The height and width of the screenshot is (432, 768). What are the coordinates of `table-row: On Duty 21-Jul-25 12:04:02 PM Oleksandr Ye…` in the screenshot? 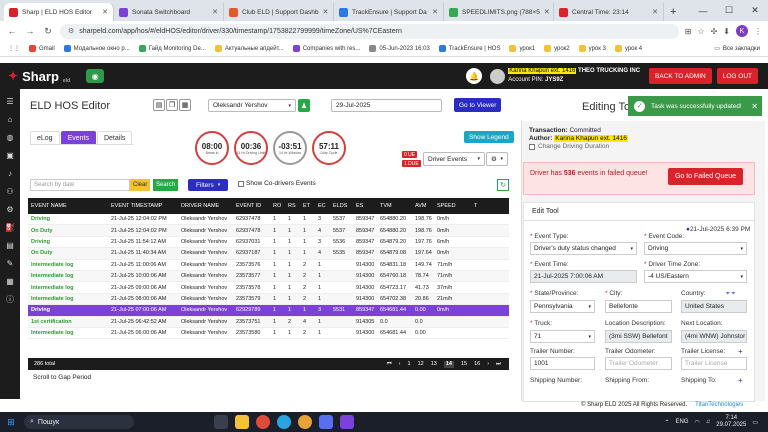 It's located at (268, 231).